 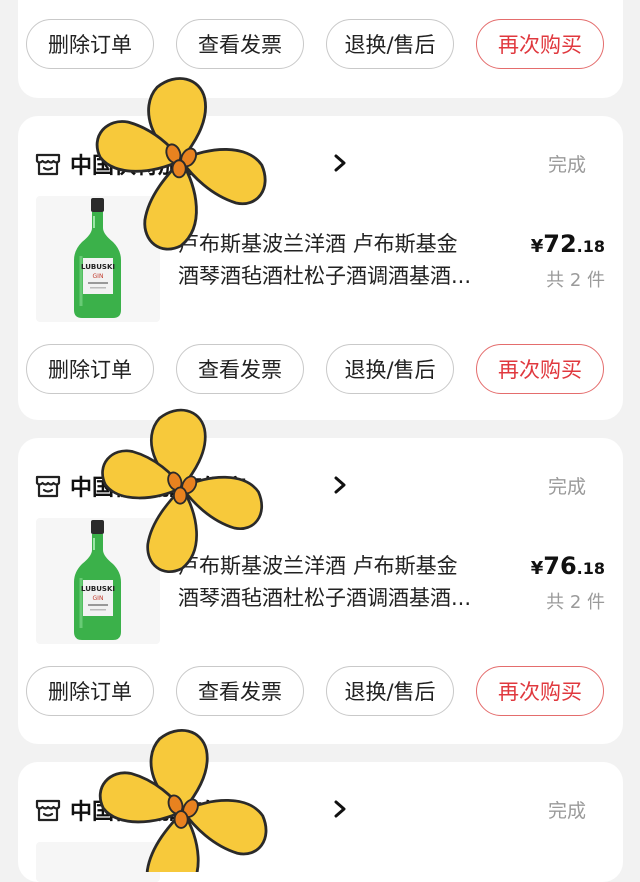 What do you see at coordinates (567, 566) in the screenshot?
I see `product-price: ¥76.18` at bounding box center [567, 566].